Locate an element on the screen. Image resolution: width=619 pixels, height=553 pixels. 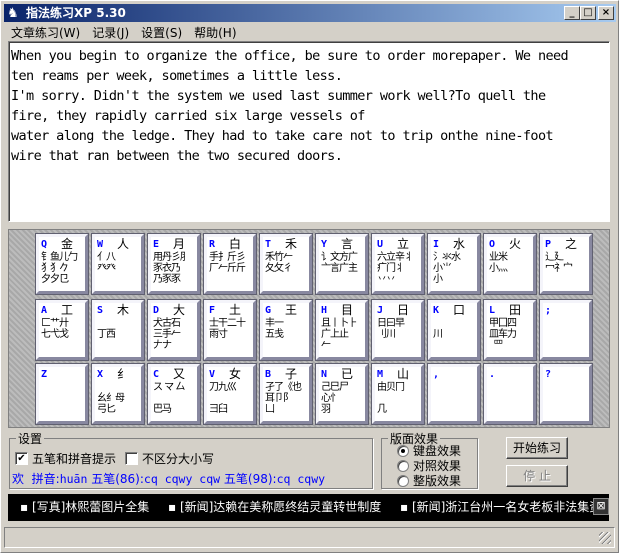
key-Y: Y 言讠文方广 亠言广主 is located at coordinates (342, 264).